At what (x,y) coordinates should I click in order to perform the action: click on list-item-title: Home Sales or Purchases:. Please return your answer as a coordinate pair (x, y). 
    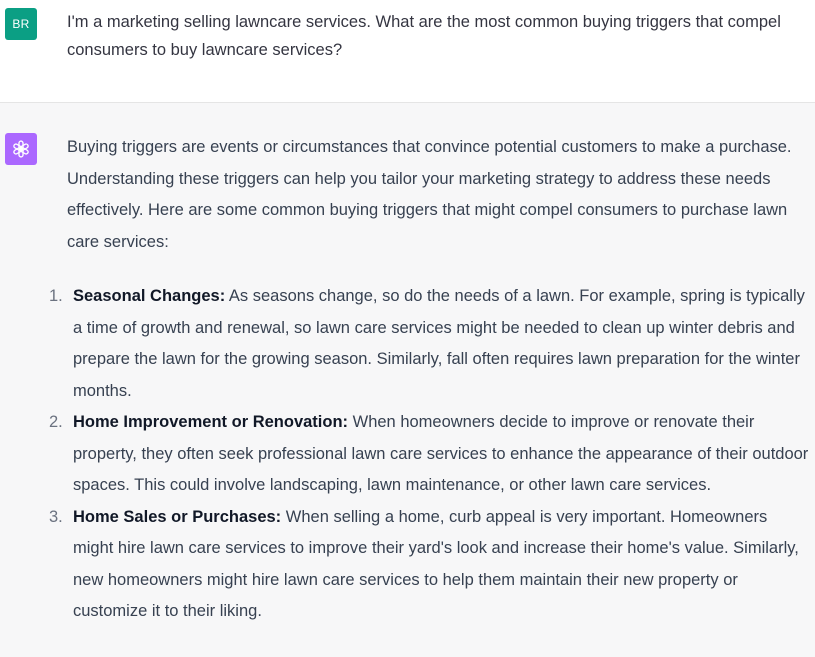
    Looking at the image, I should click on (177, 516).